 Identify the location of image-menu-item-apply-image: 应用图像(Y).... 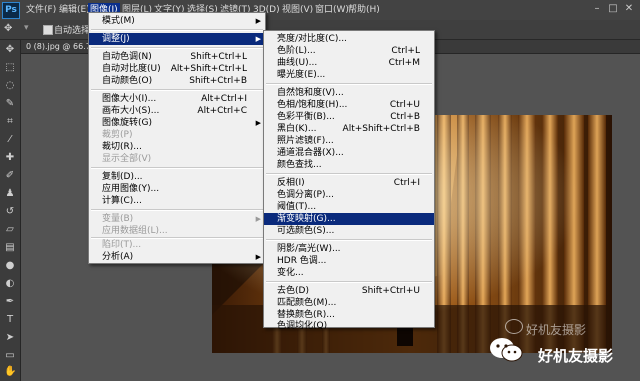
(177, 189).